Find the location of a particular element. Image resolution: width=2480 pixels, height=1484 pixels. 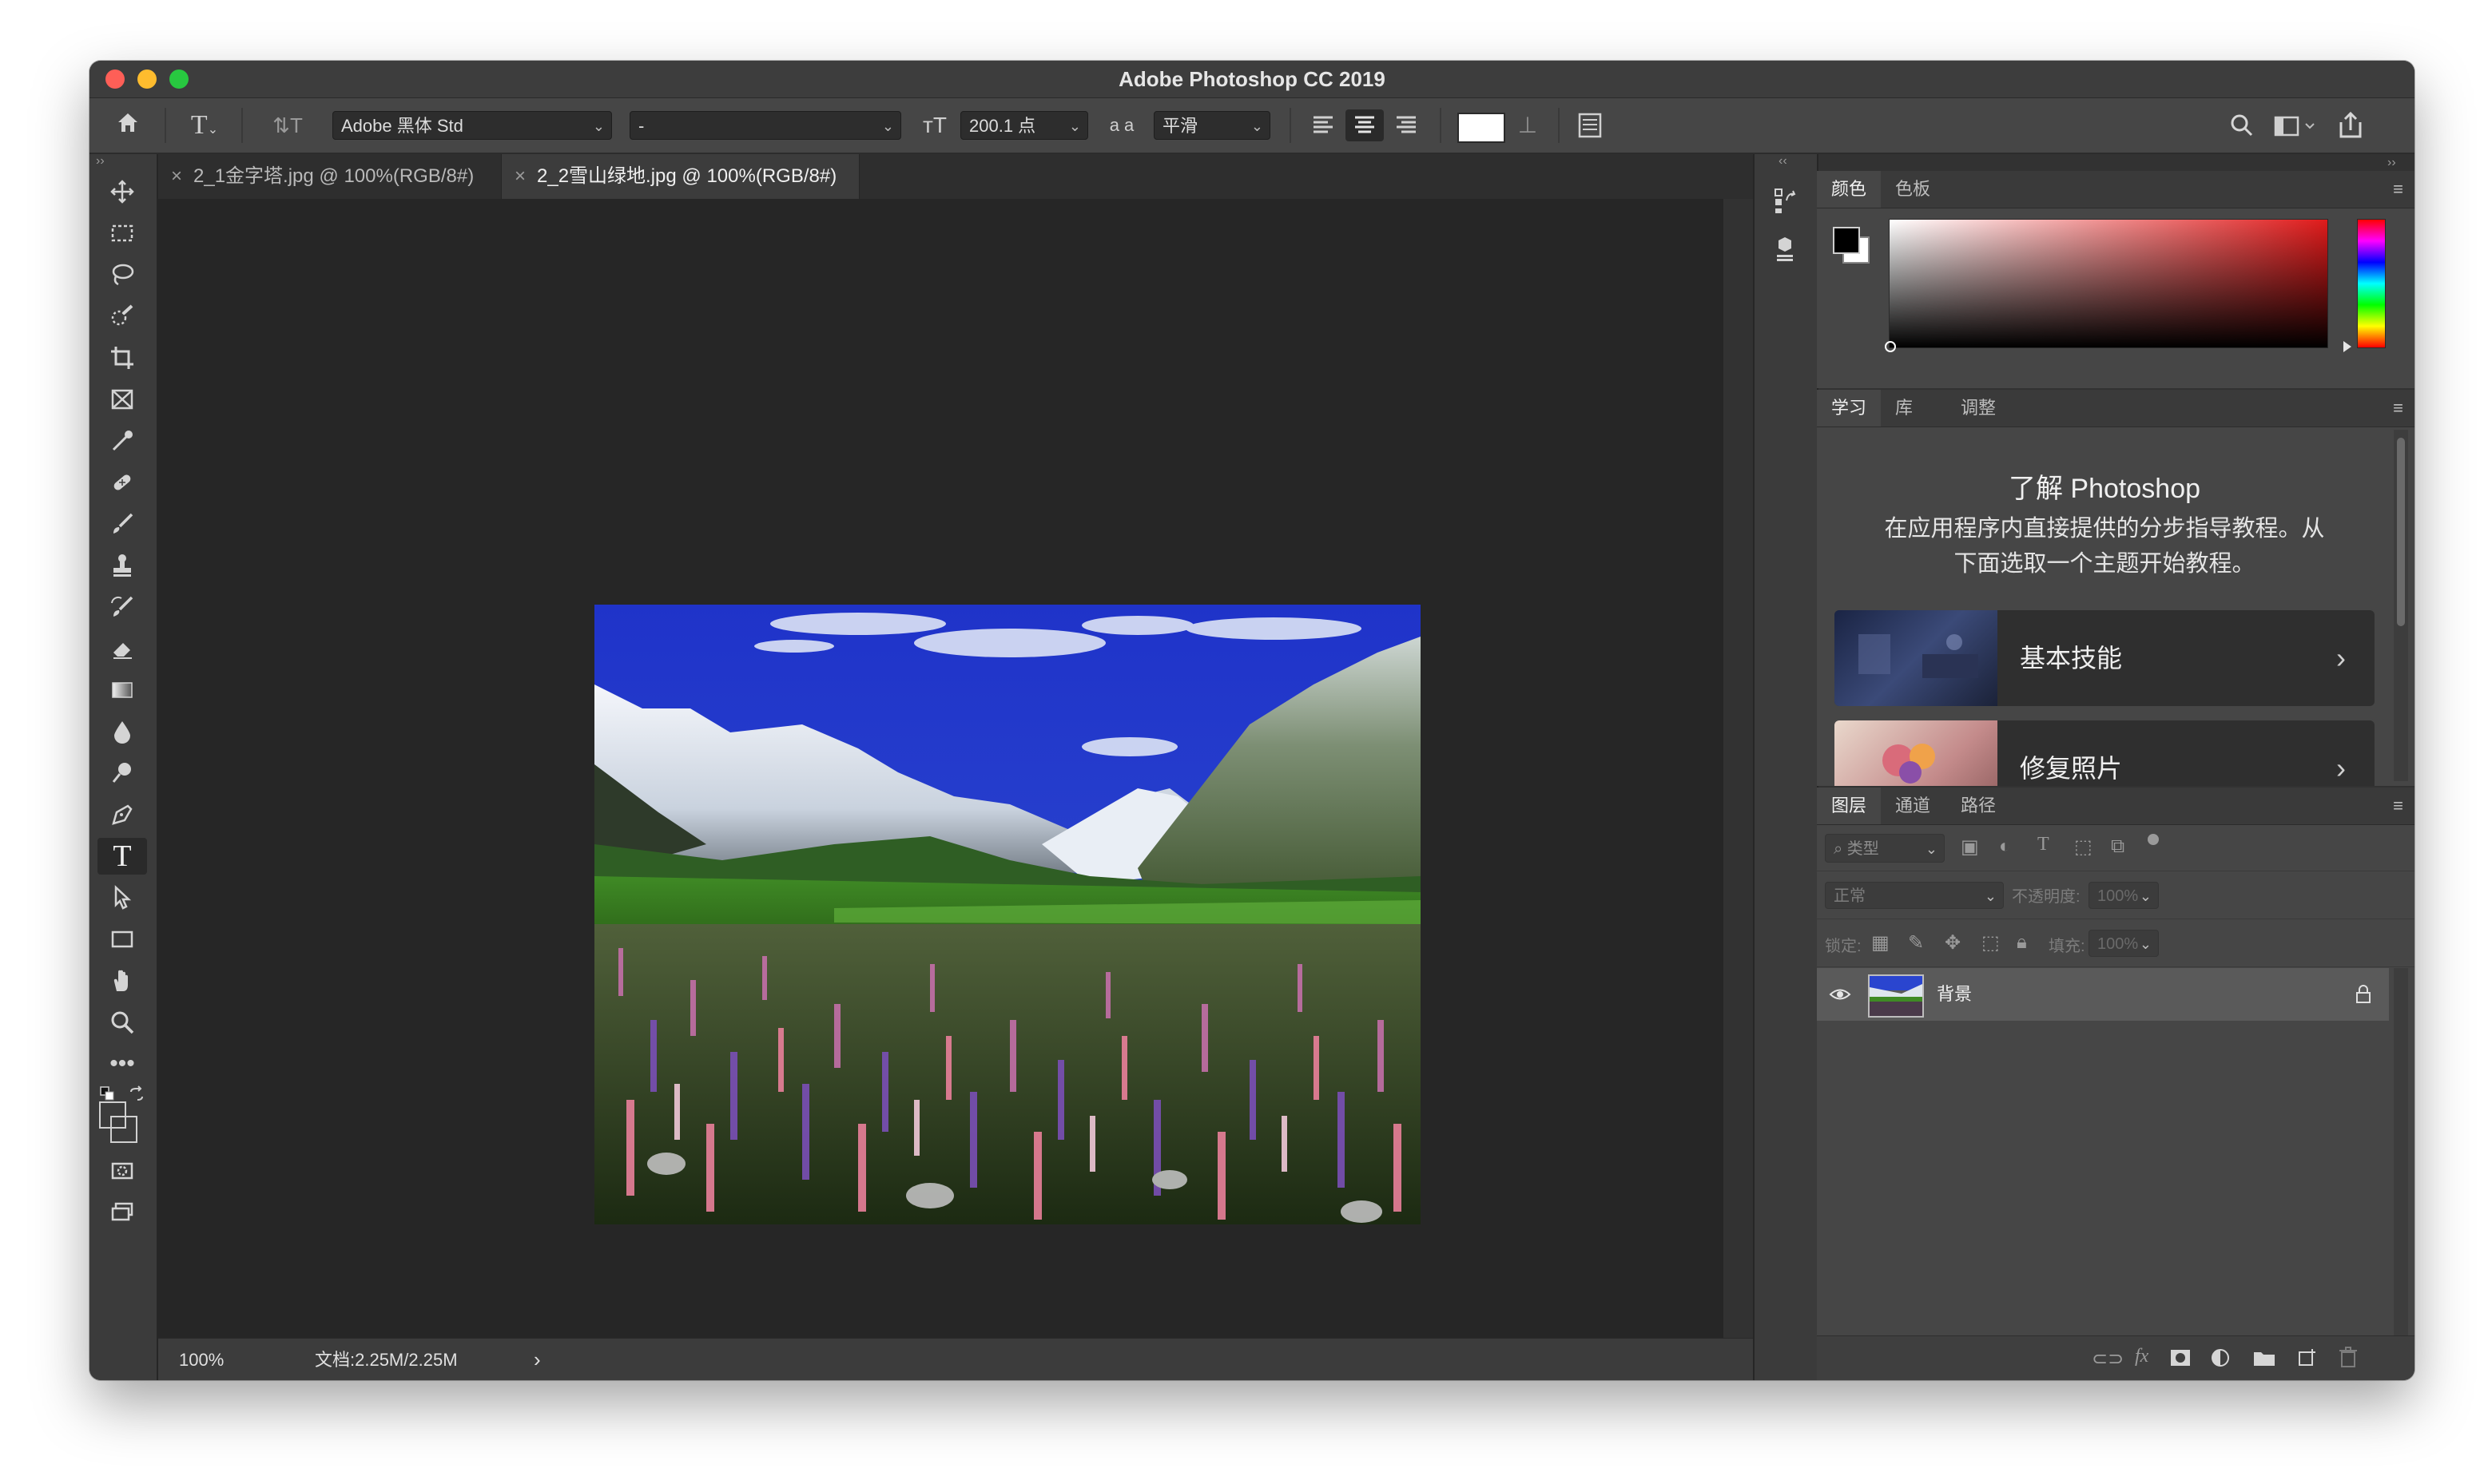

color-picker-marker is located at coordinates (1891, 346).